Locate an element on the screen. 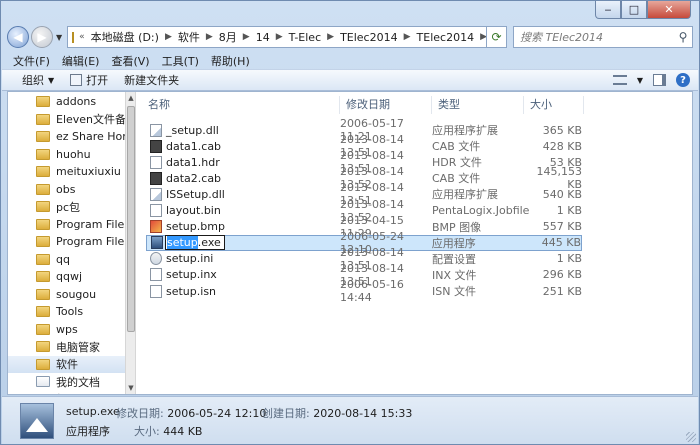 Image resolution: width=700 pixels, height=445 pixels. tree-item: meituxiuxiu is located at coordinates (66, 172).